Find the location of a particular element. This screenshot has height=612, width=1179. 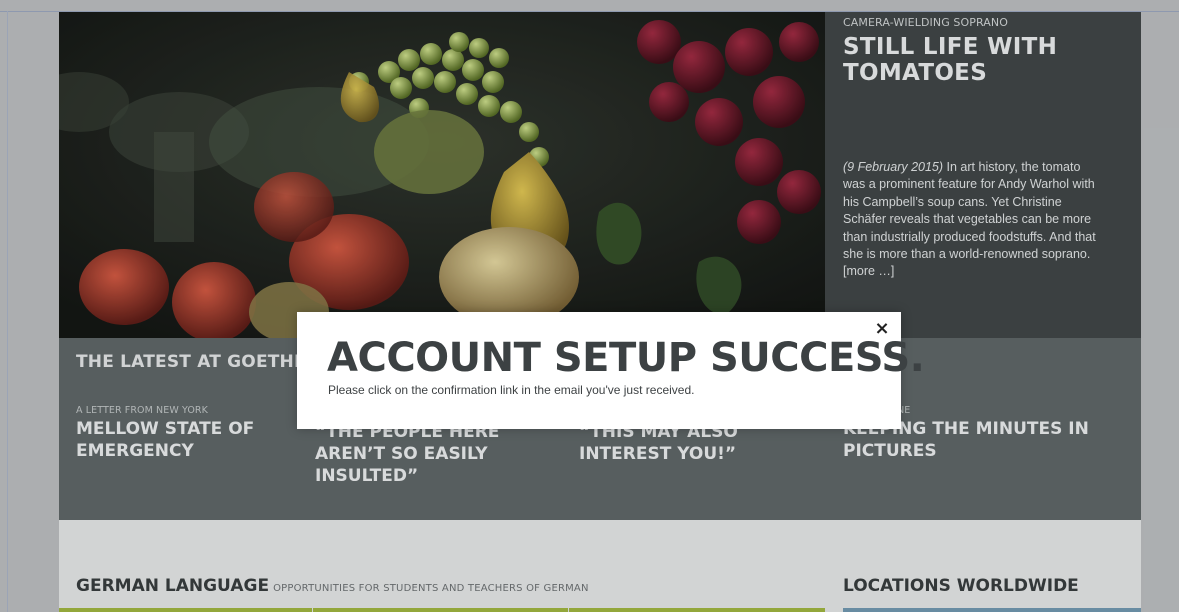

latest-heading: THE LATEST AT GOETHEP is located at coordinates (196, 362).